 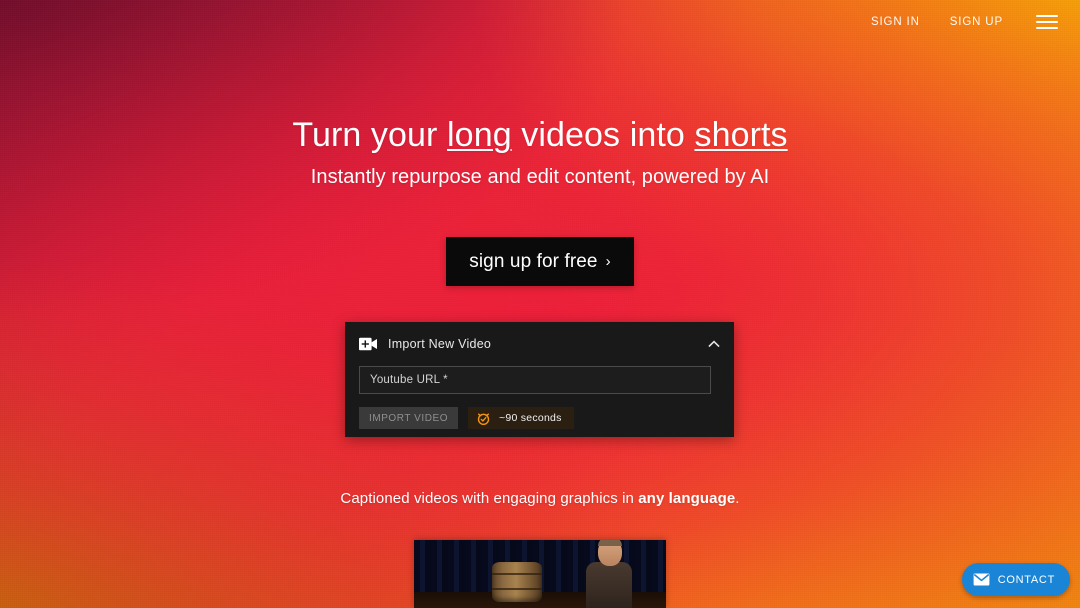 What do you see at coordinates (440, 344) in the screenshot?
I see `import-panel-title: Import New Video` at bounding box center [440, 344].